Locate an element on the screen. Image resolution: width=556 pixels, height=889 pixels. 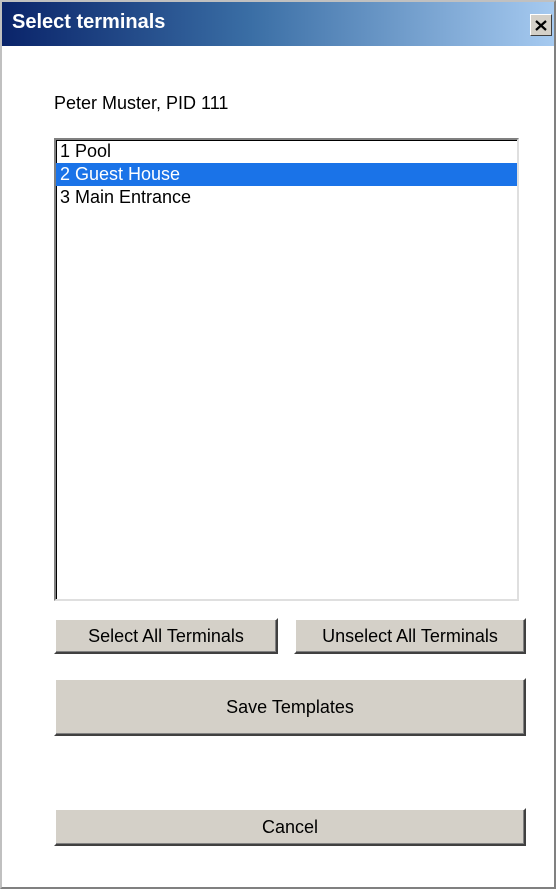
unselect-all-terminals-button: Unselect All Terminals is located at coordinates (410, 636).